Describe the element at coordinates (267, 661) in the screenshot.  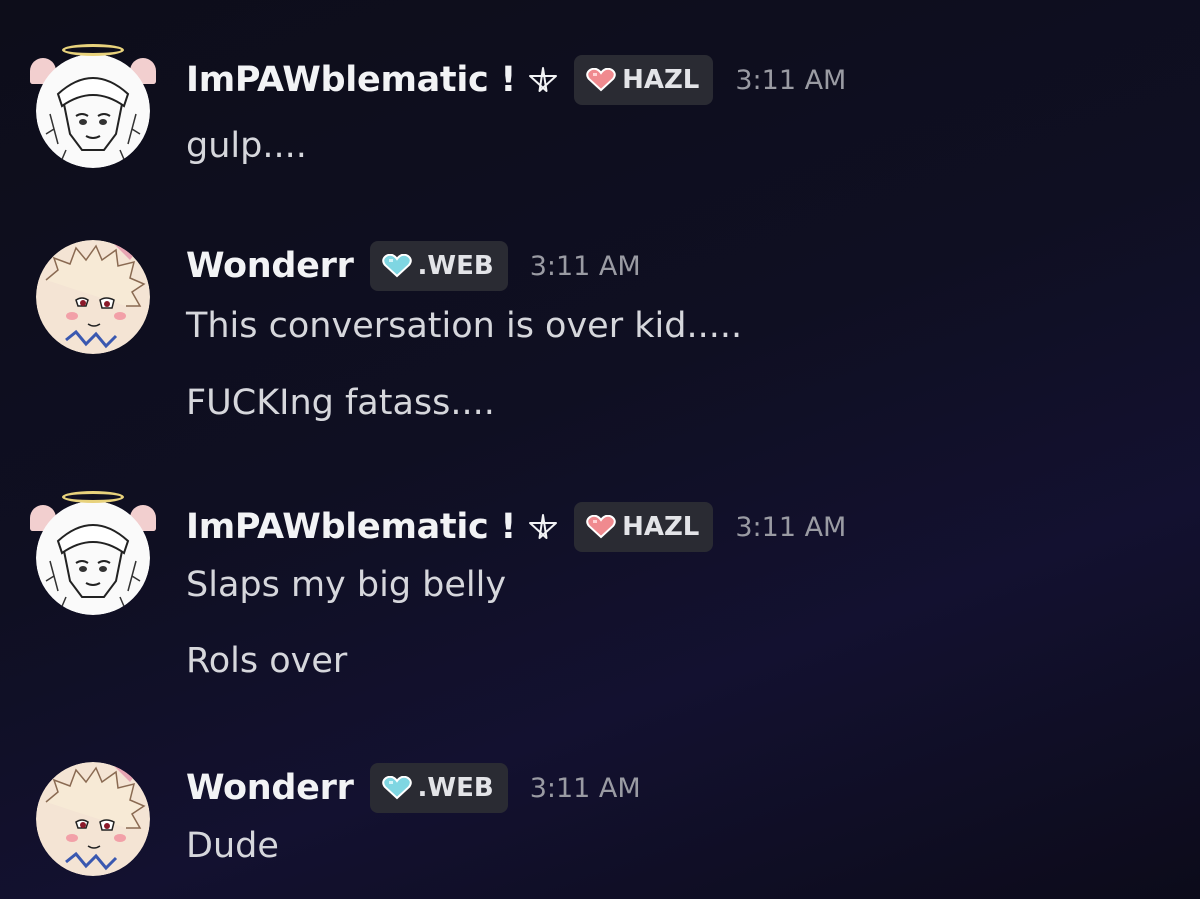
I see `message-text: Rols over` at that location.